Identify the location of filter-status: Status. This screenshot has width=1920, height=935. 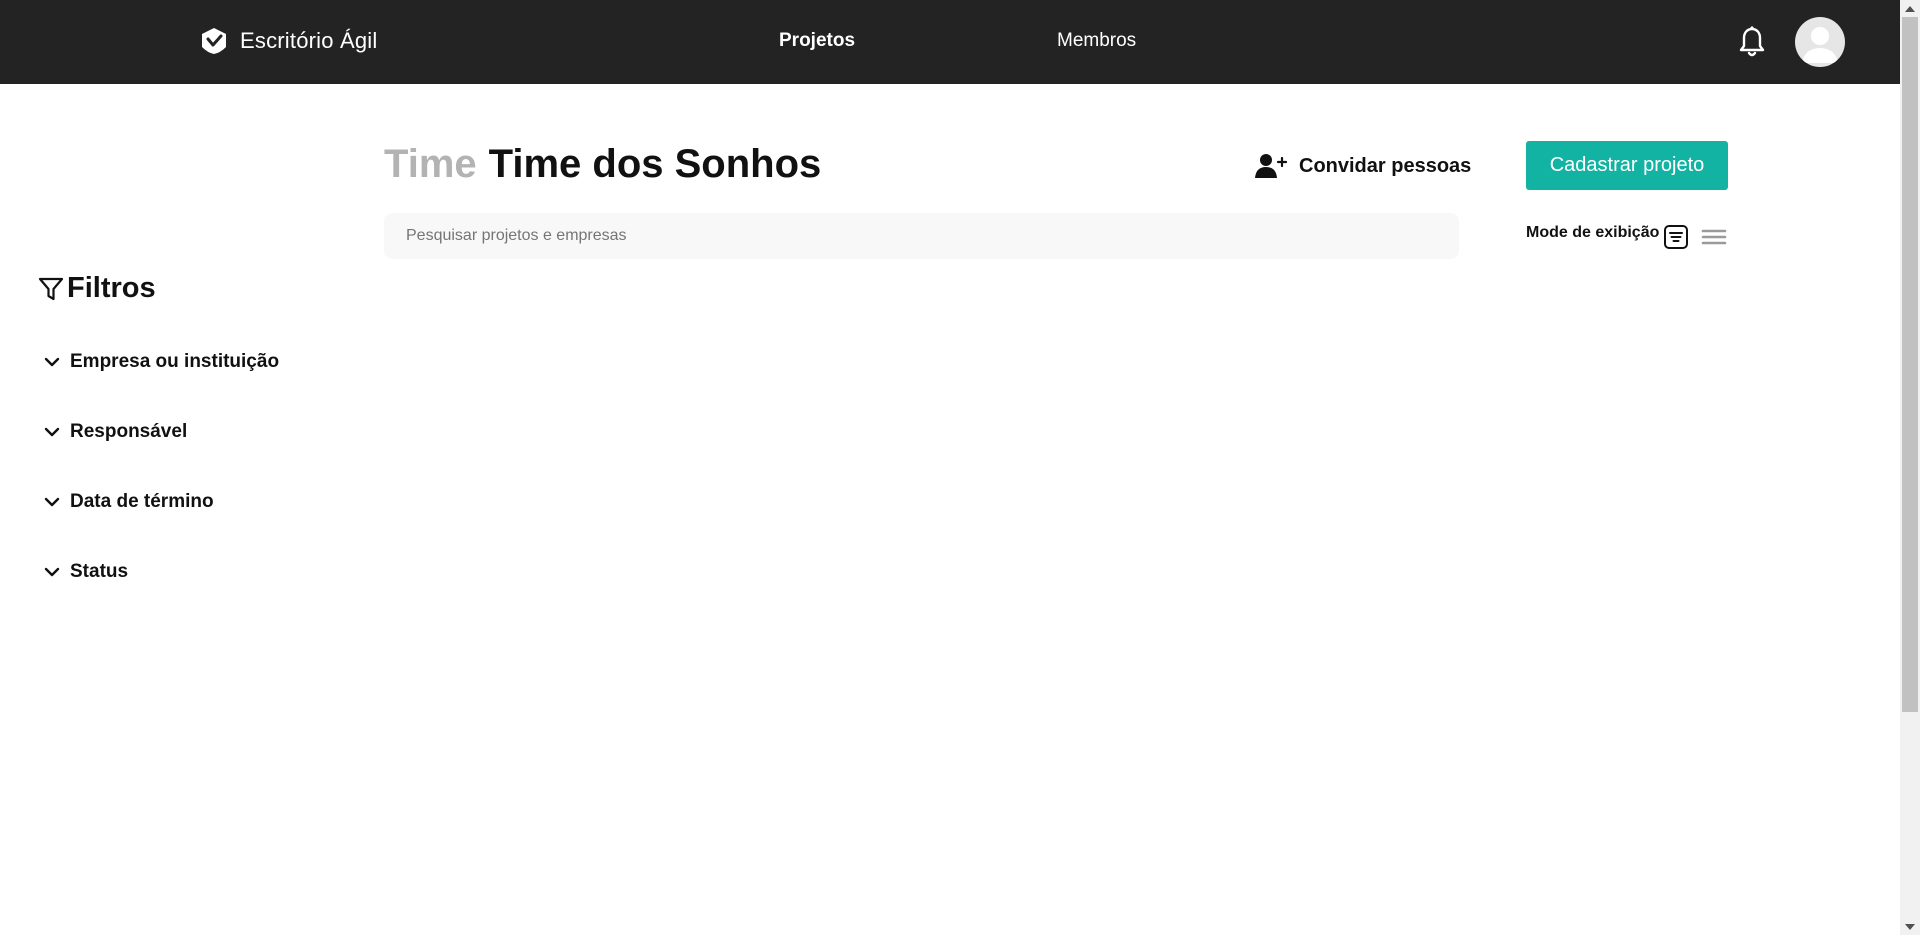
(86, 572).